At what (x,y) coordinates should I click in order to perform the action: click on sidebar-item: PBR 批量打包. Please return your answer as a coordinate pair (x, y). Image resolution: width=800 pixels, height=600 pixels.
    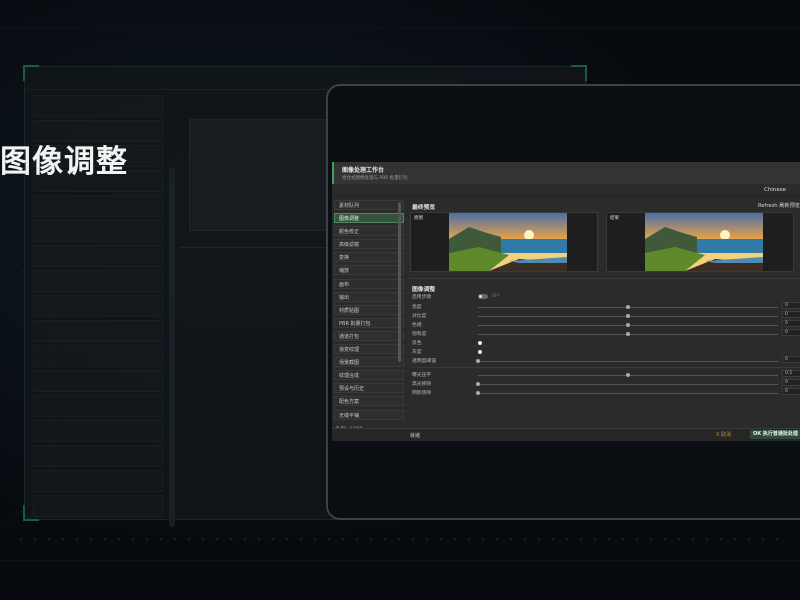
    Looking at the image, I should click on (369, 322).